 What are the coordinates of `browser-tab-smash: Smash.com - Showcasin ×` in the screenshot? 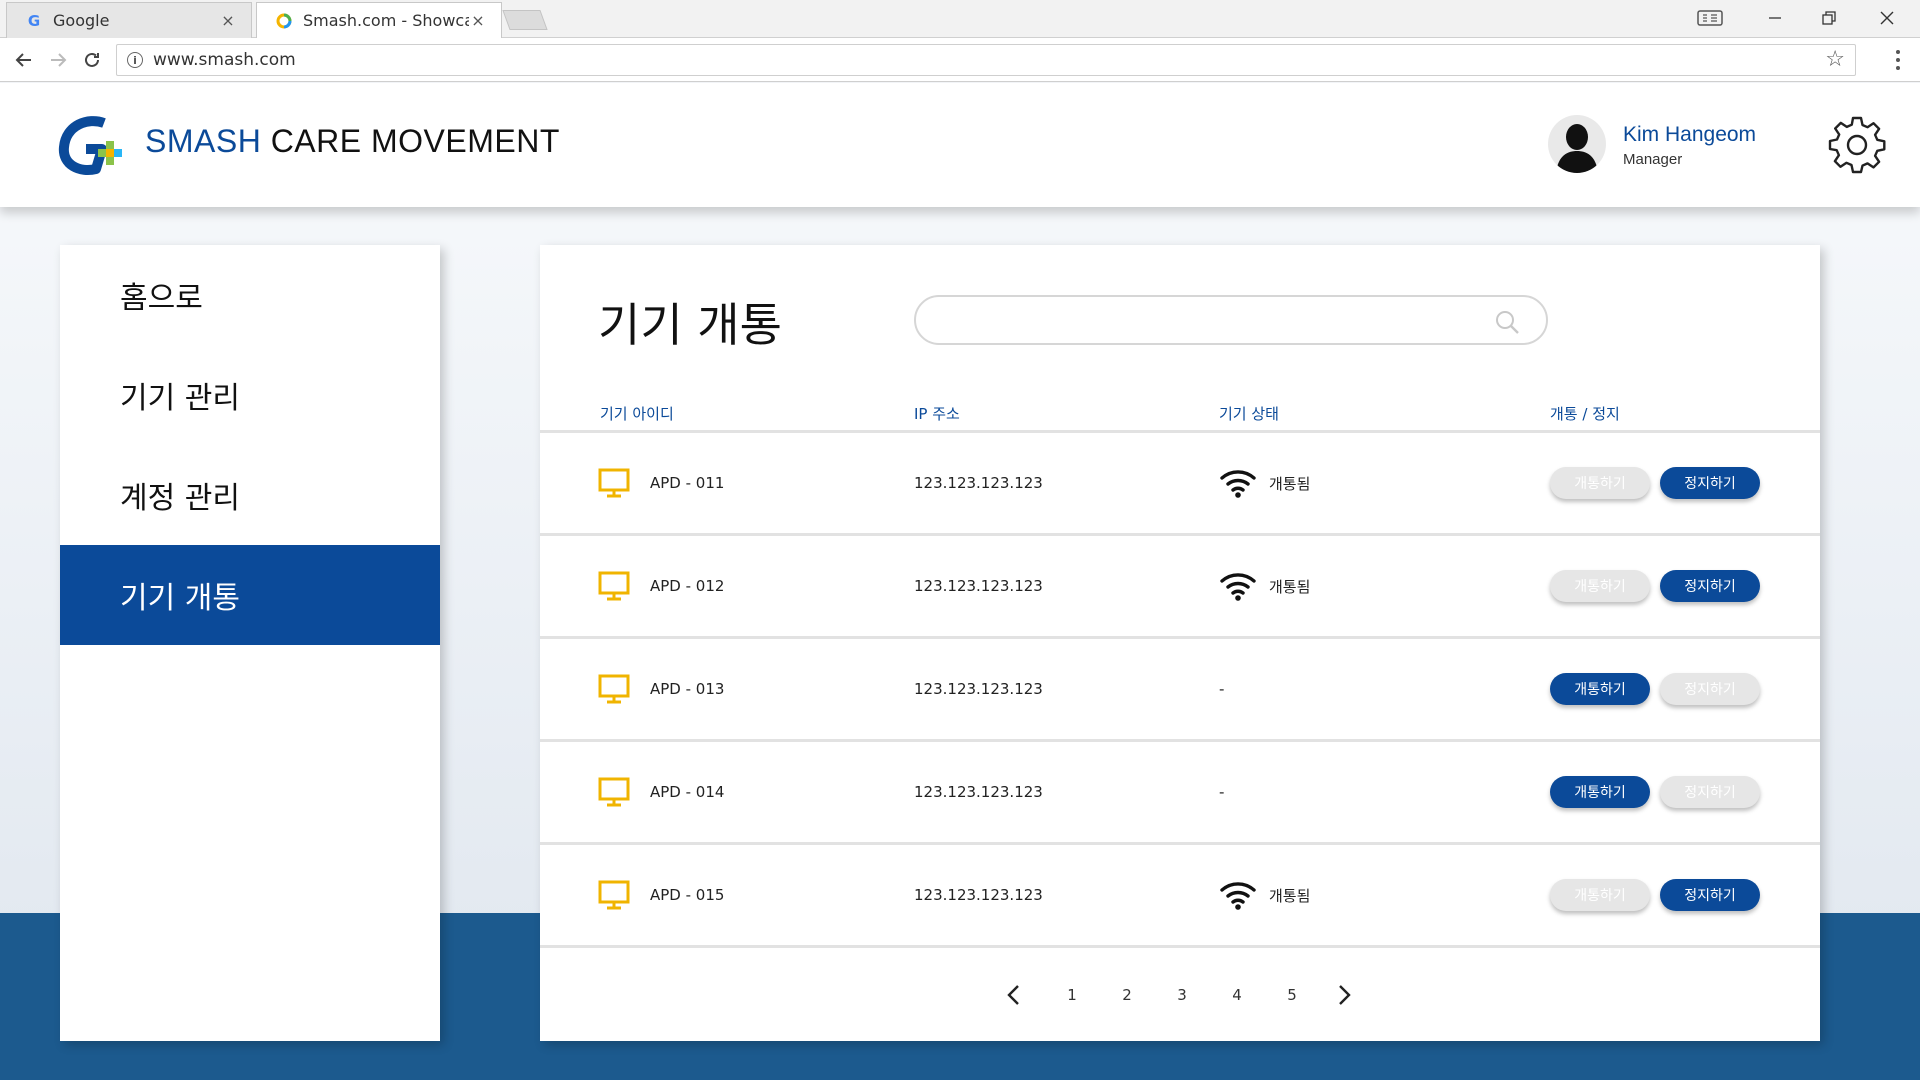 It's located at (379, 20).